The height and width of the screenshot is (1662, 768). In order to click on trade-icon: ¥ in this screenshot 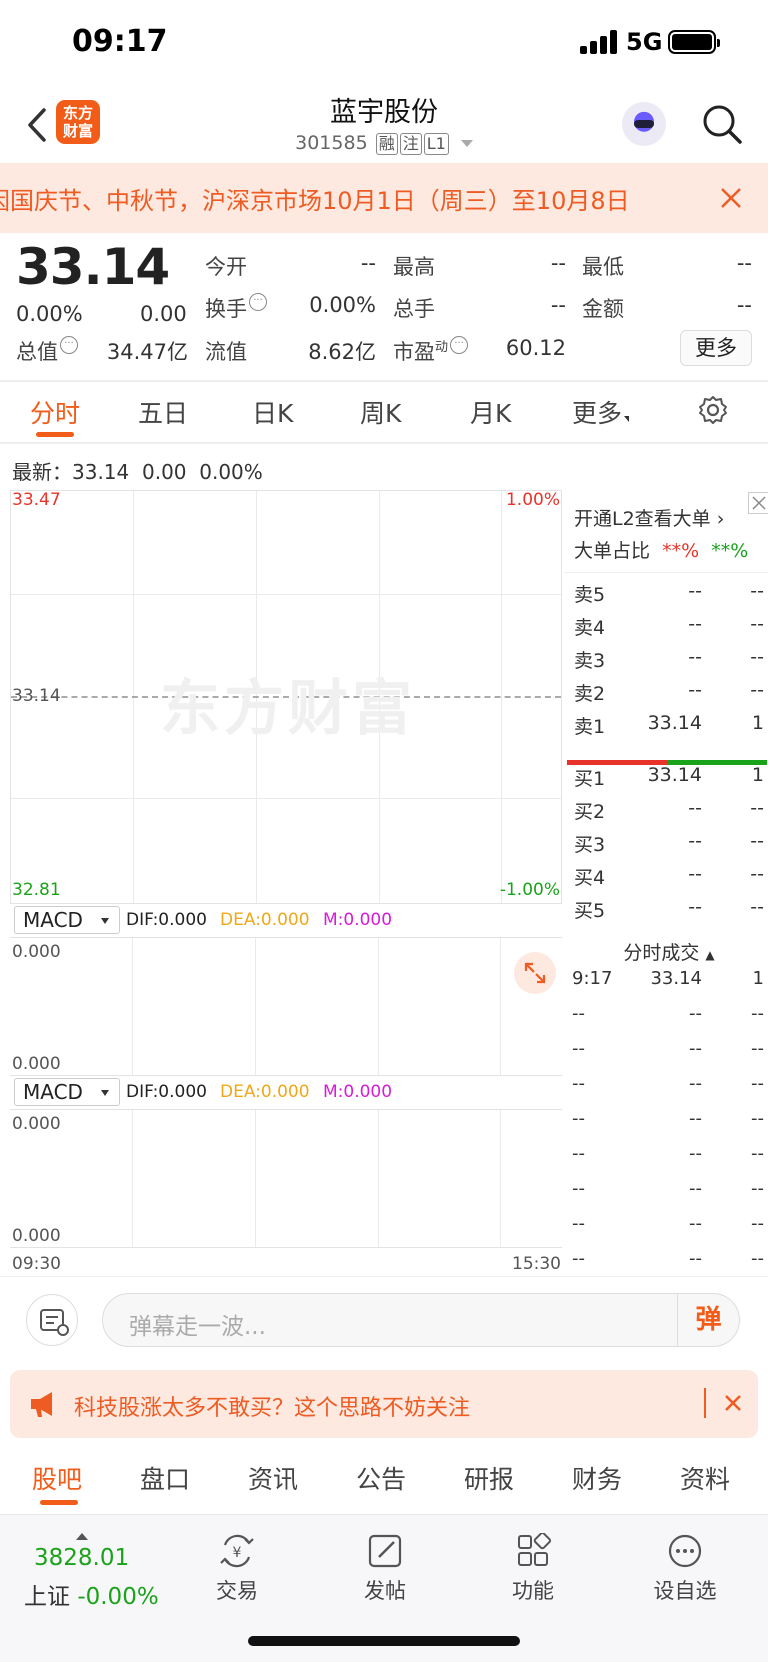, I will do `click(237, 1551)`.